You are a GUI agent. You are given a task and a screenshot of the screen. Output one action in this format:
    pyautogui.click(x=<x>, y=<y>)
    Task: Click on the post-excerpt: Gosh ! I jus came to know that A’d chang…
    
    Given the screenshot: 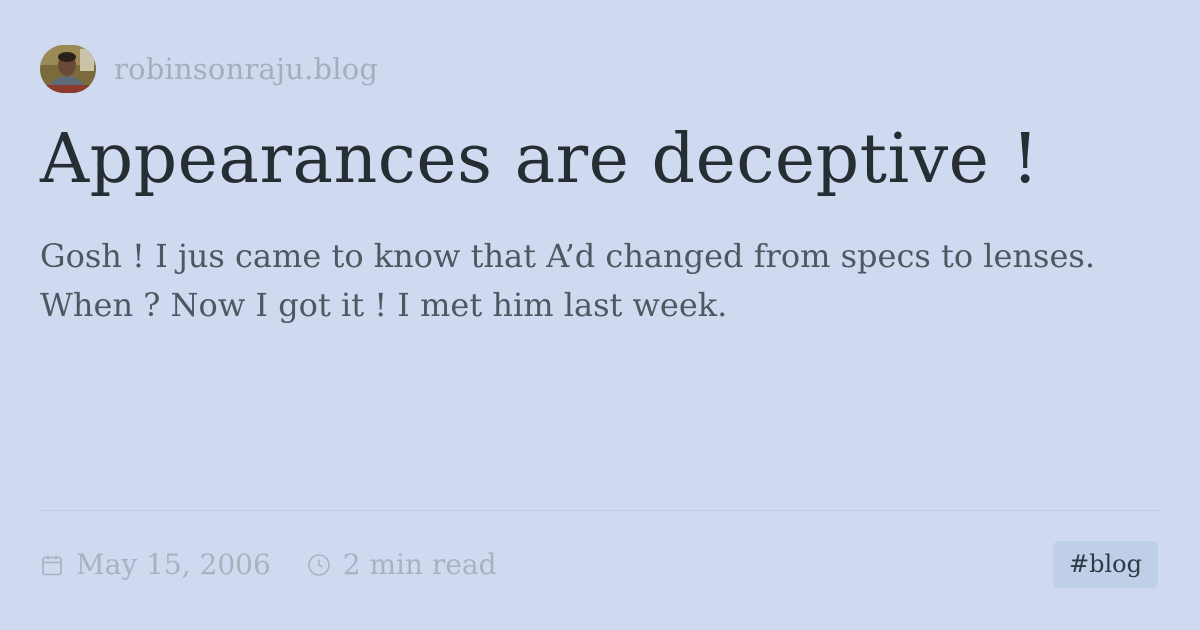 What is the action you would take?
    pyautogui.click(x=567, y=280)
    